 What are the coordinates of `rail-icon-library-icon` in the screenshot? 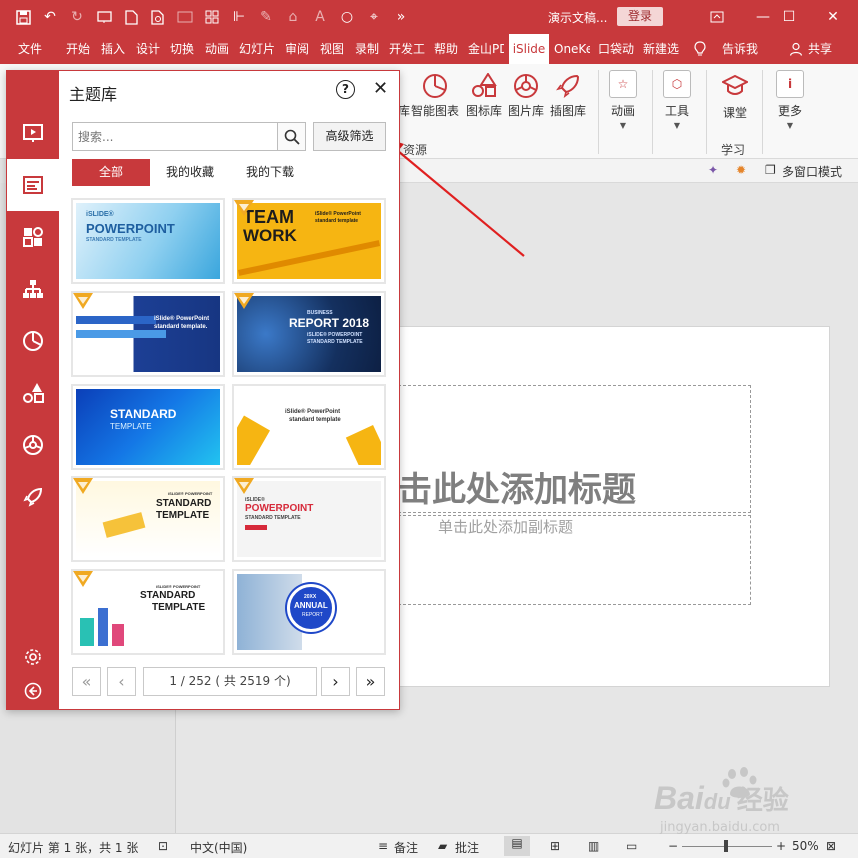 It's located at (33, 393).